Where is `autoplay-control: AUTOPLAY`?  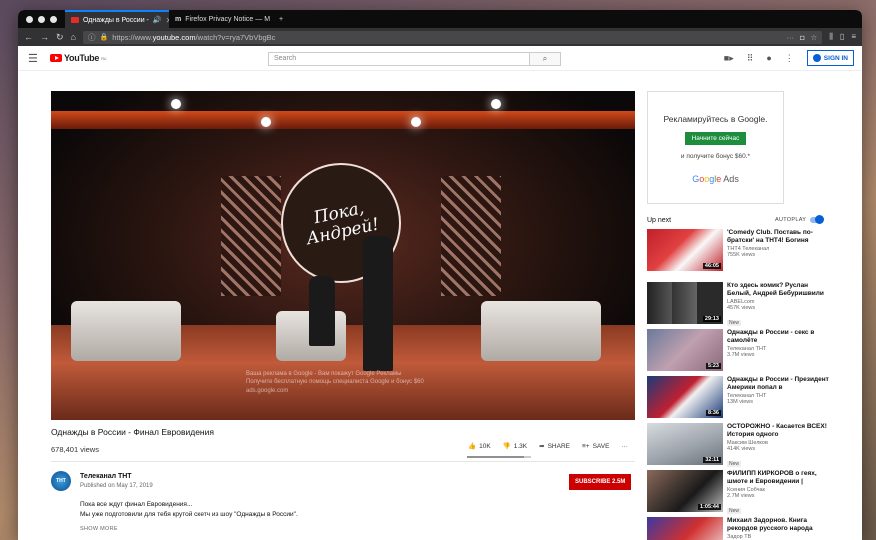
autoplay-control: AUTOPLAY is located at coordinates (800, 219).